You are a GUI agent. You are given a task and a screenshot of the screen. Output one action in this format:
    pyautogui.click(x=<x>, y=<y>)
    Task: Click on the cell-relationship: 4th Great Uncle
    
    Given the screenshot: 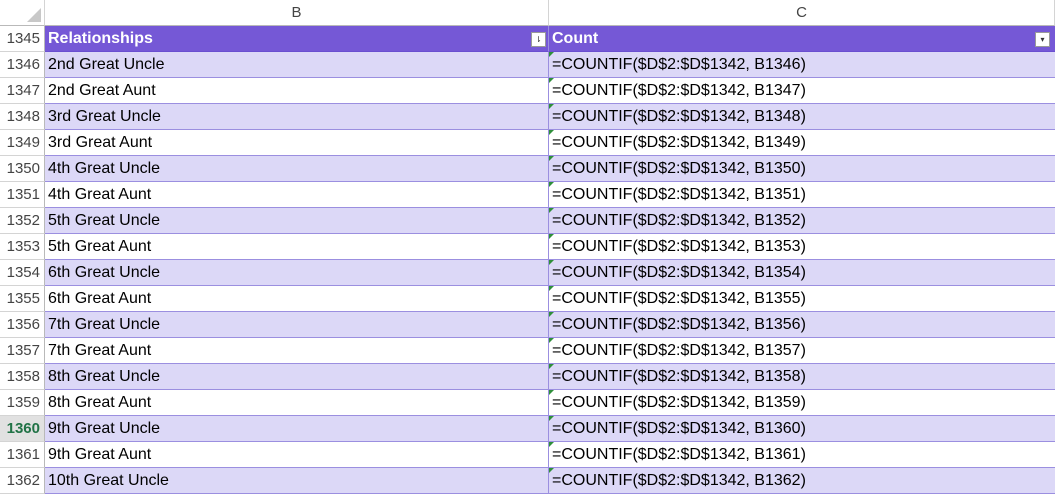 What is the action you would take?
    pyautogui.click(x=297, y=169)
    